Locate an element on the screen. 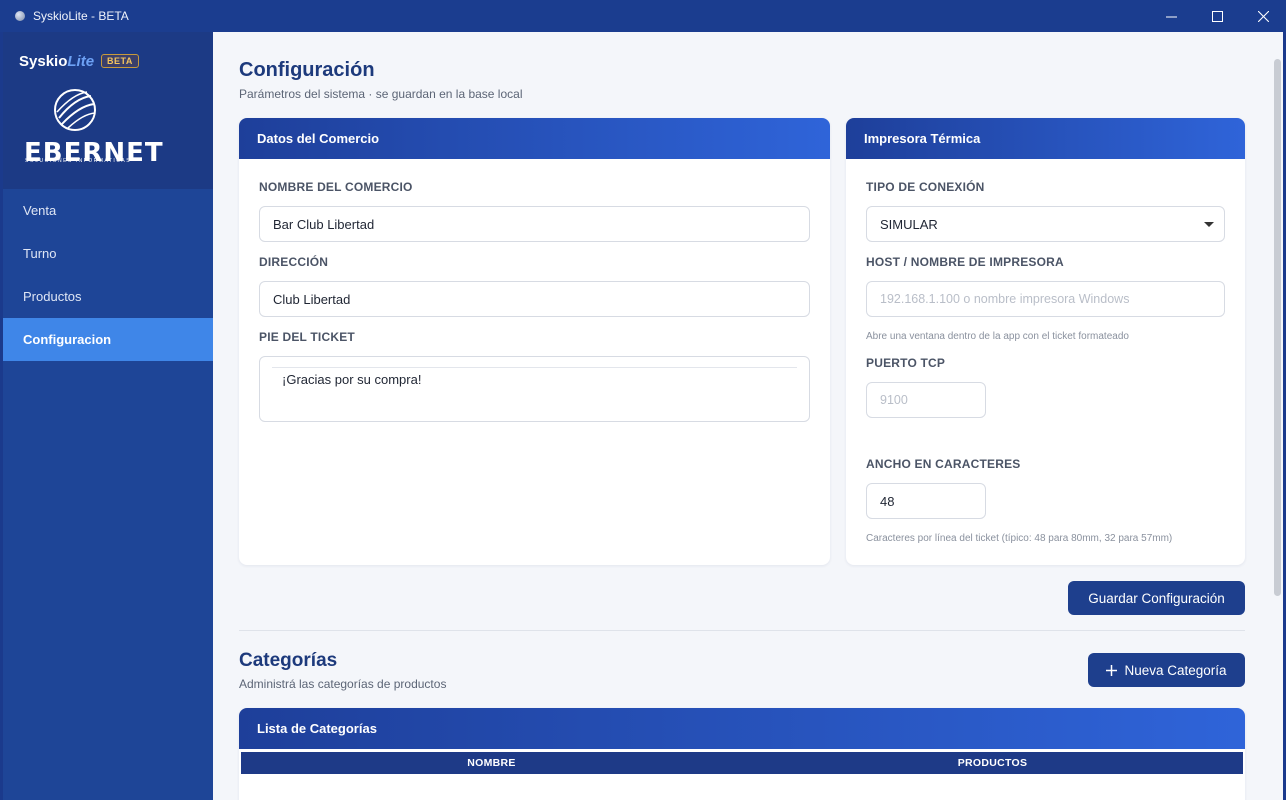 The image size is (1286, 800). store-name-label: NOMBRE DEL COMERCIO is located at coordinates (336, 187).